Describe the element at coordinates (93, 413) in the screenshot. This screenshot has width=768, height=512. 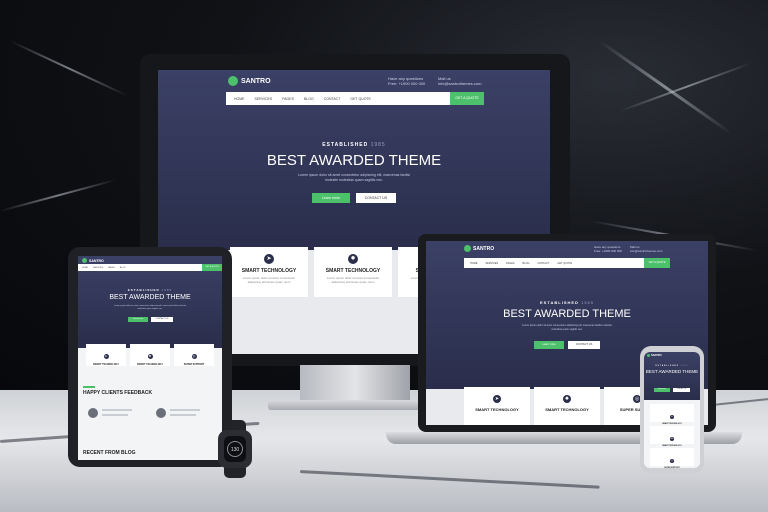
I see `avatar` at that location.